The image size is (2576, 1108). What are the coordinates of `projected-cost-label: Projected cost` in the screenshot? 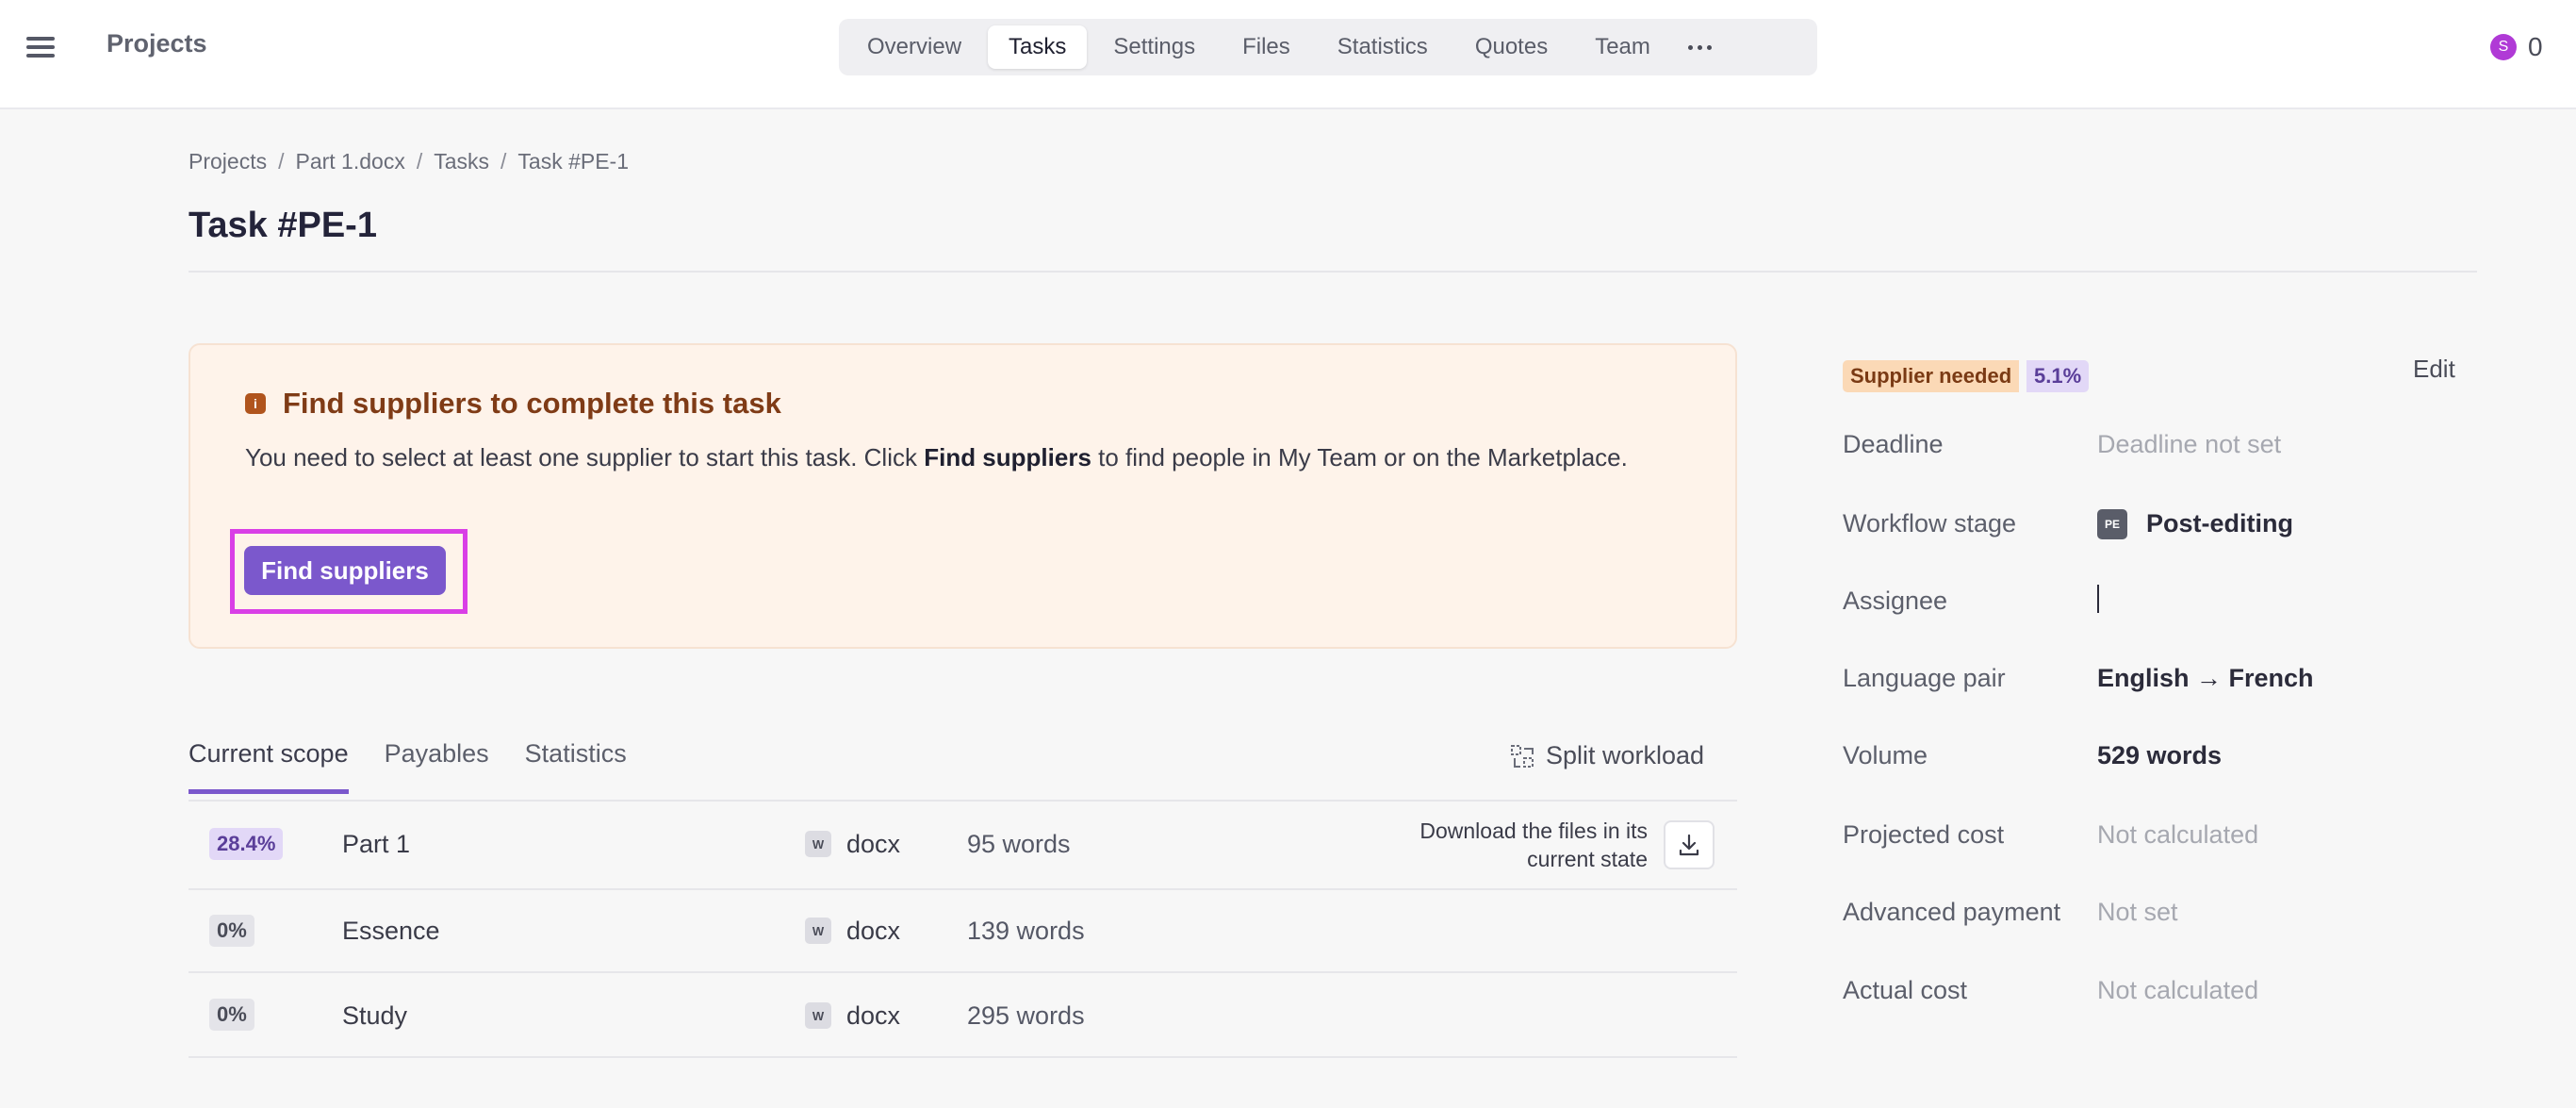 It's located at (1924, 834).